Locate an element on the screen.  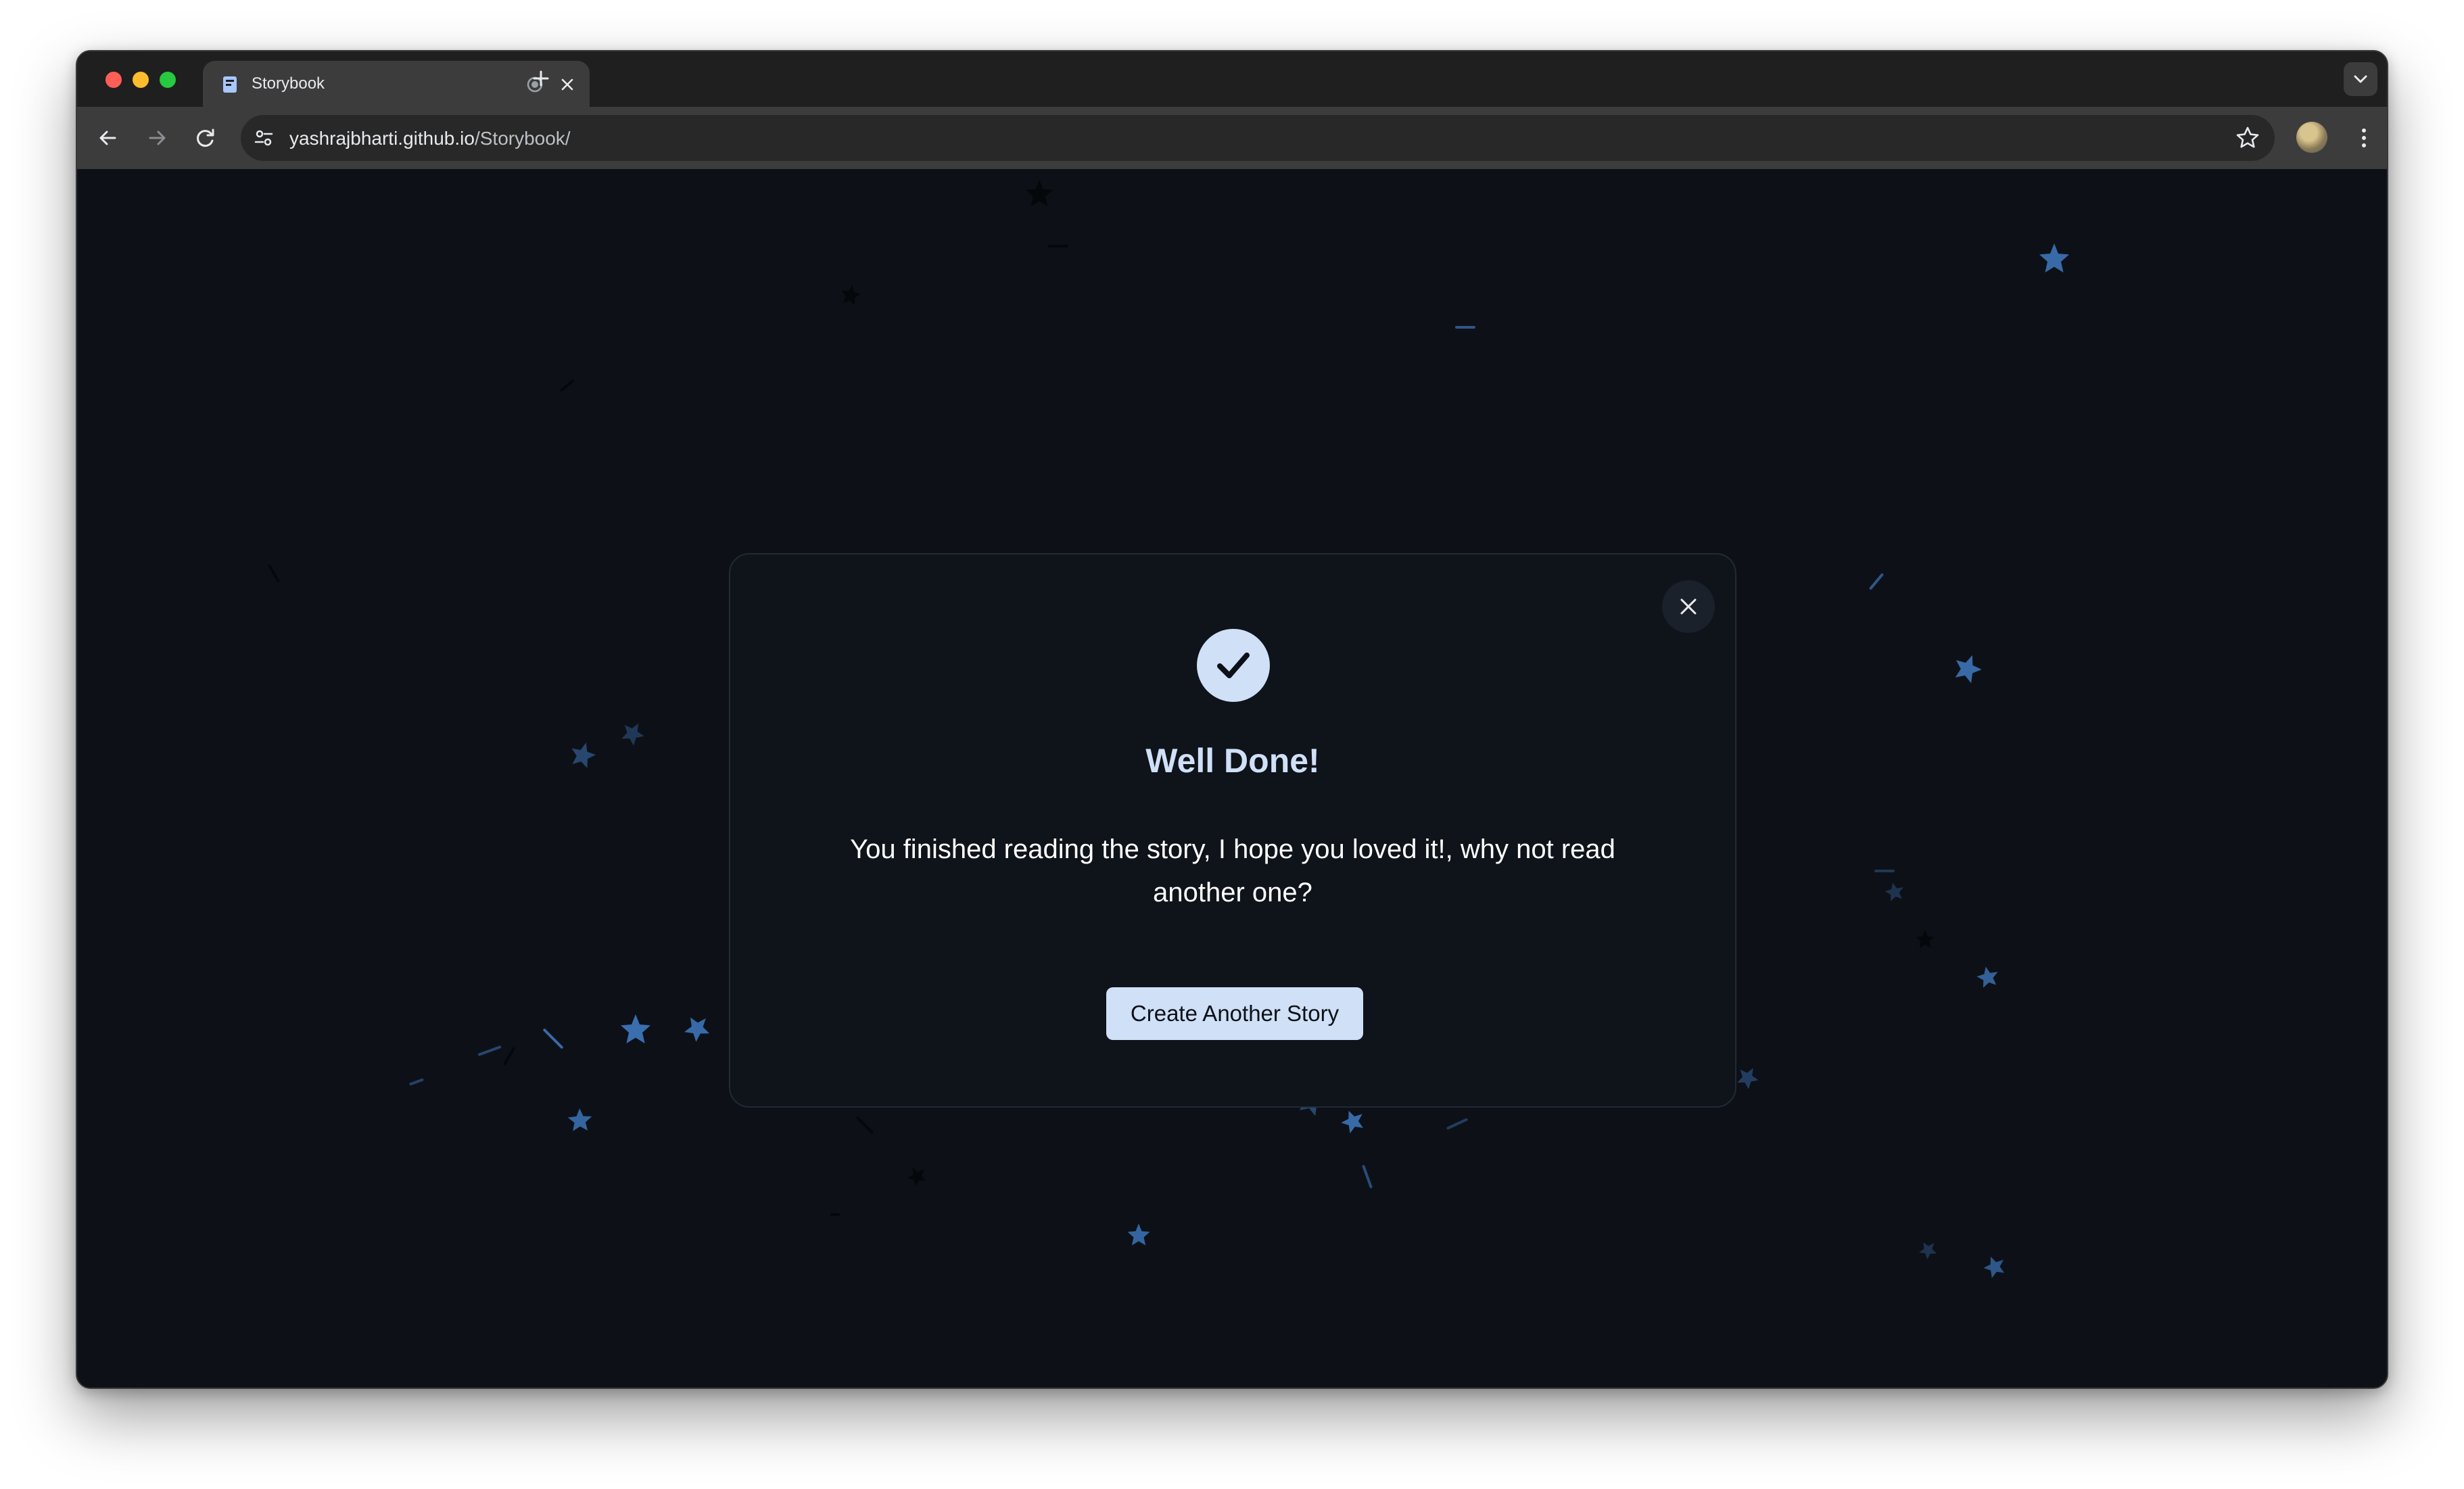
url-path: /Storybook/ is located at coordinates (522, 138).